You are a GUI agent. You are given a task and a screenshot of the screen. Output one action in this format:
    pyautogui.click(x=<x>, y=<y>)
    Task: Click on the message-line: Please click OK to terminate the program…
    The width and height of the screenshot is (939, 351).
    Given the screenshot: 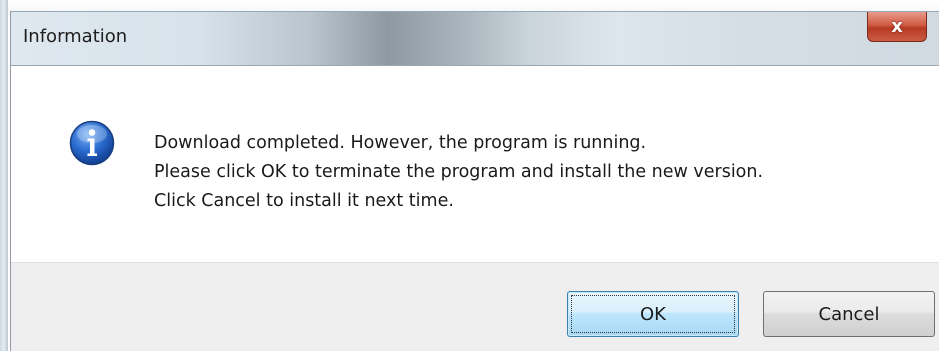 What is the action you would take?
    pyautogui.click(x=459, y=172)
    